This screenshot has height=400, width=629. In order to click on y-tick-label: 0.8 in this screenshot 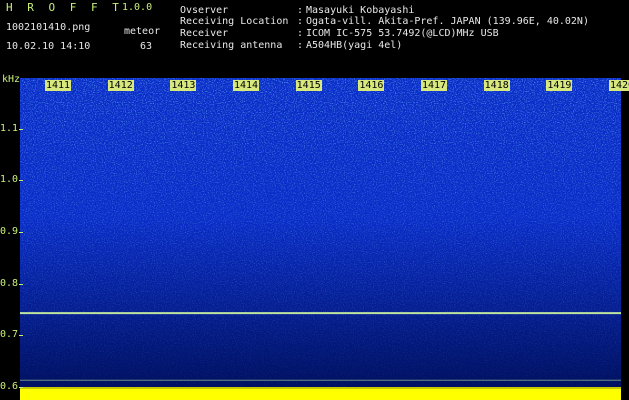, I will do `click(11, 283)`.